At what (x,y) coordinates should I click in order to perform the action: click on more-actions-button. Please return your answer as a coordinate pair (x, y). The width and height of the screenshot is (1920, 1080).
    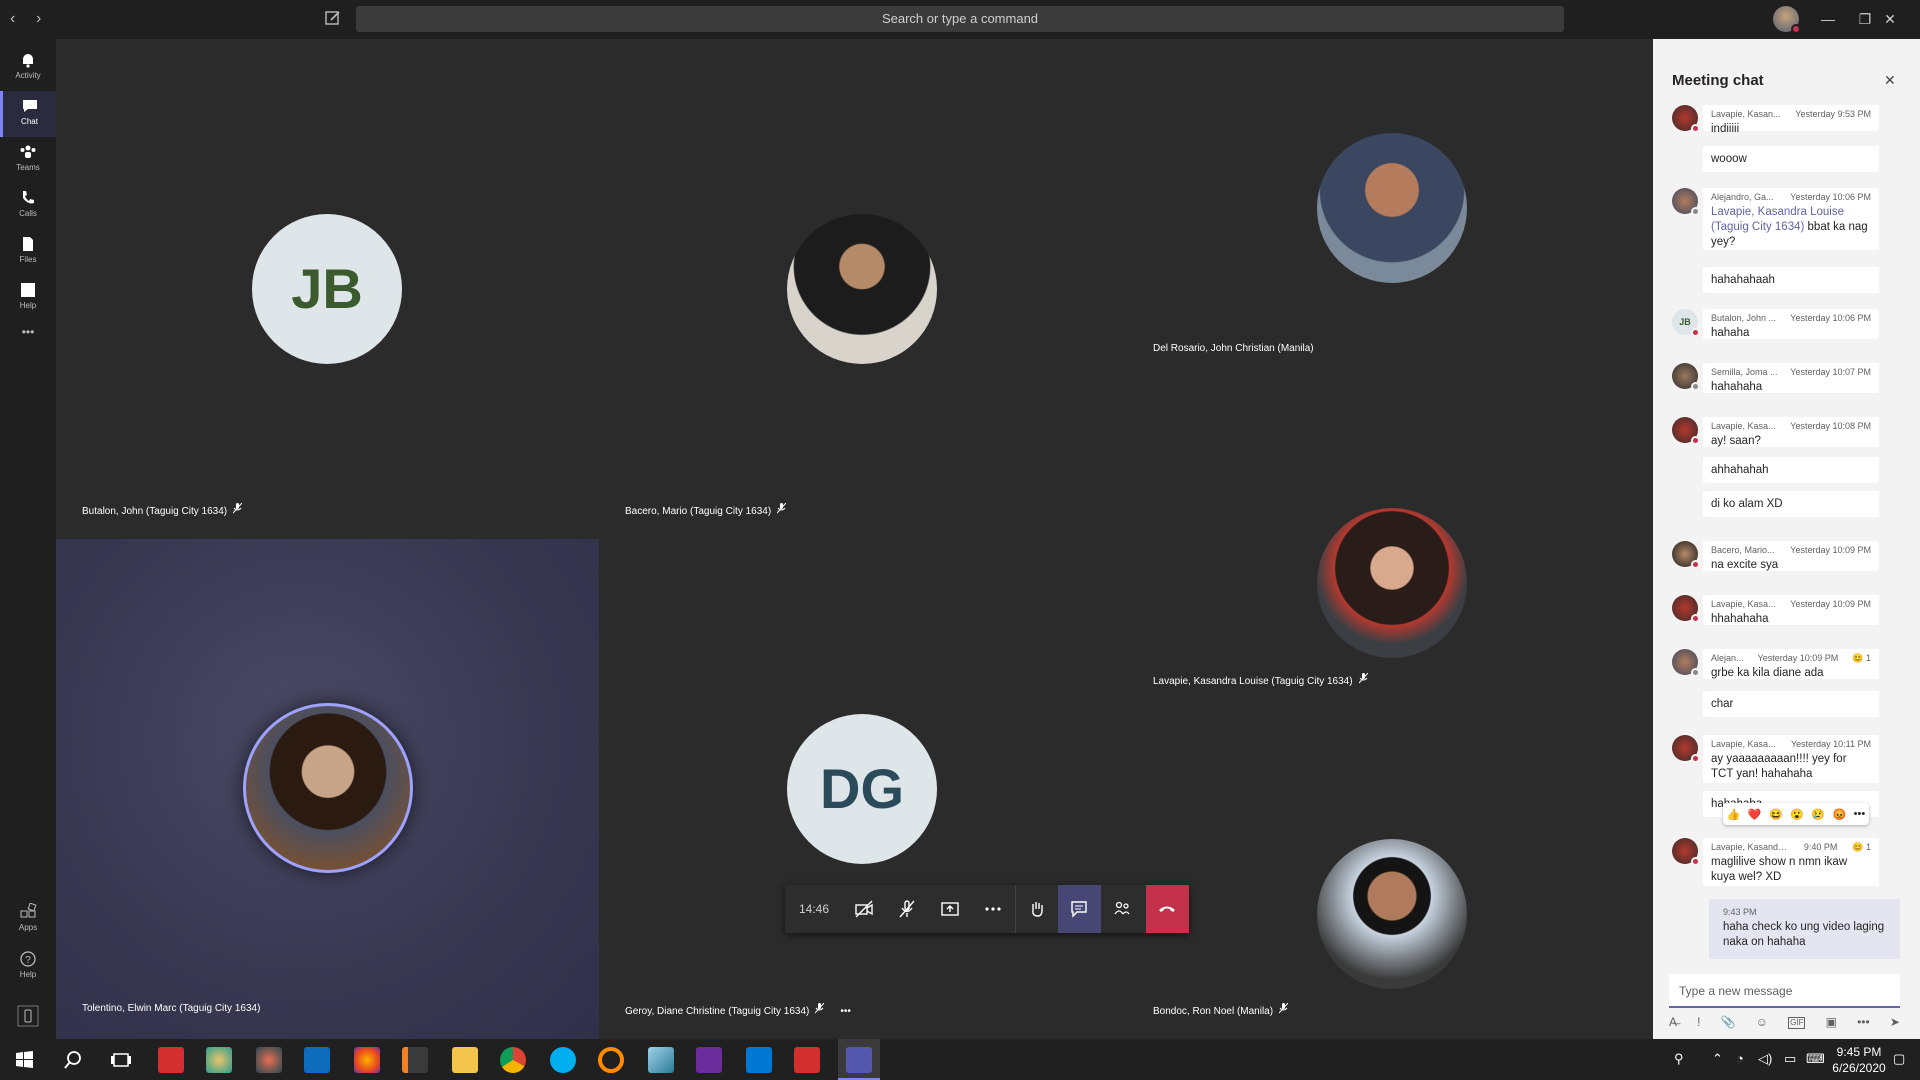
    Looking at the image, I should click on (993, 909).